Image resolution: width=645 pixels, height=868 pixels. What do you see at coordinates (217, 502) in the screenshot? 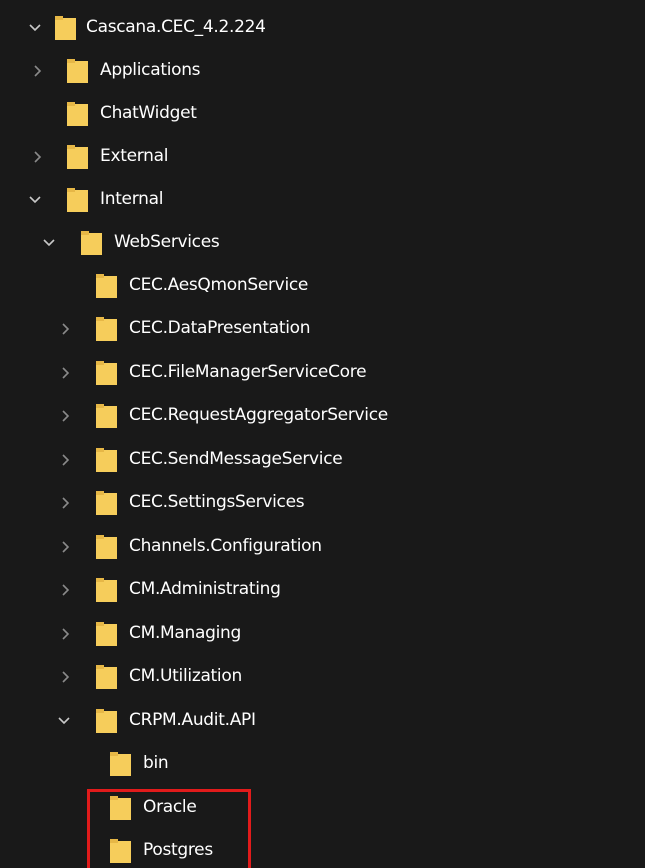
I see `tree-item-label: CEC.SettingsServices` at bounding box center [217, 502].